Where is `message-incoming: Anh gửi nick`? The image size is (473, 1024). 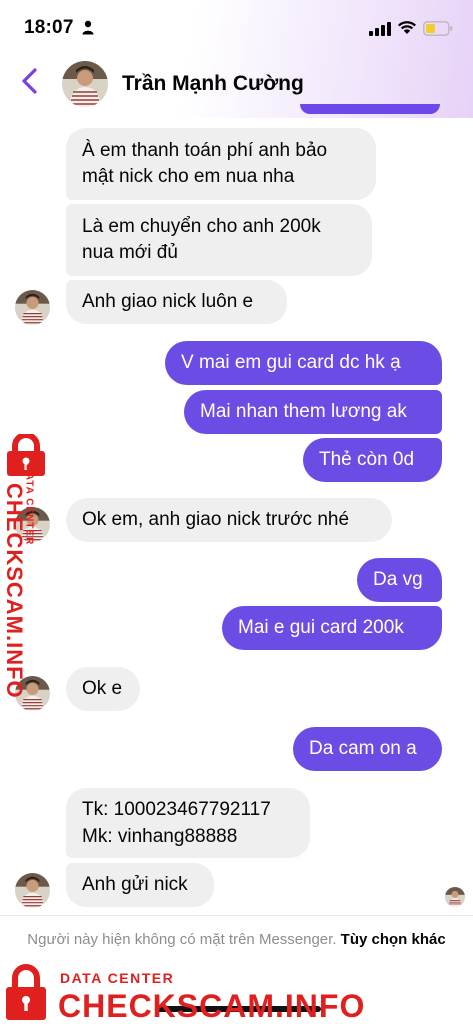
message-incoming: Anh gửi nick is located at coordinates (140, 885).